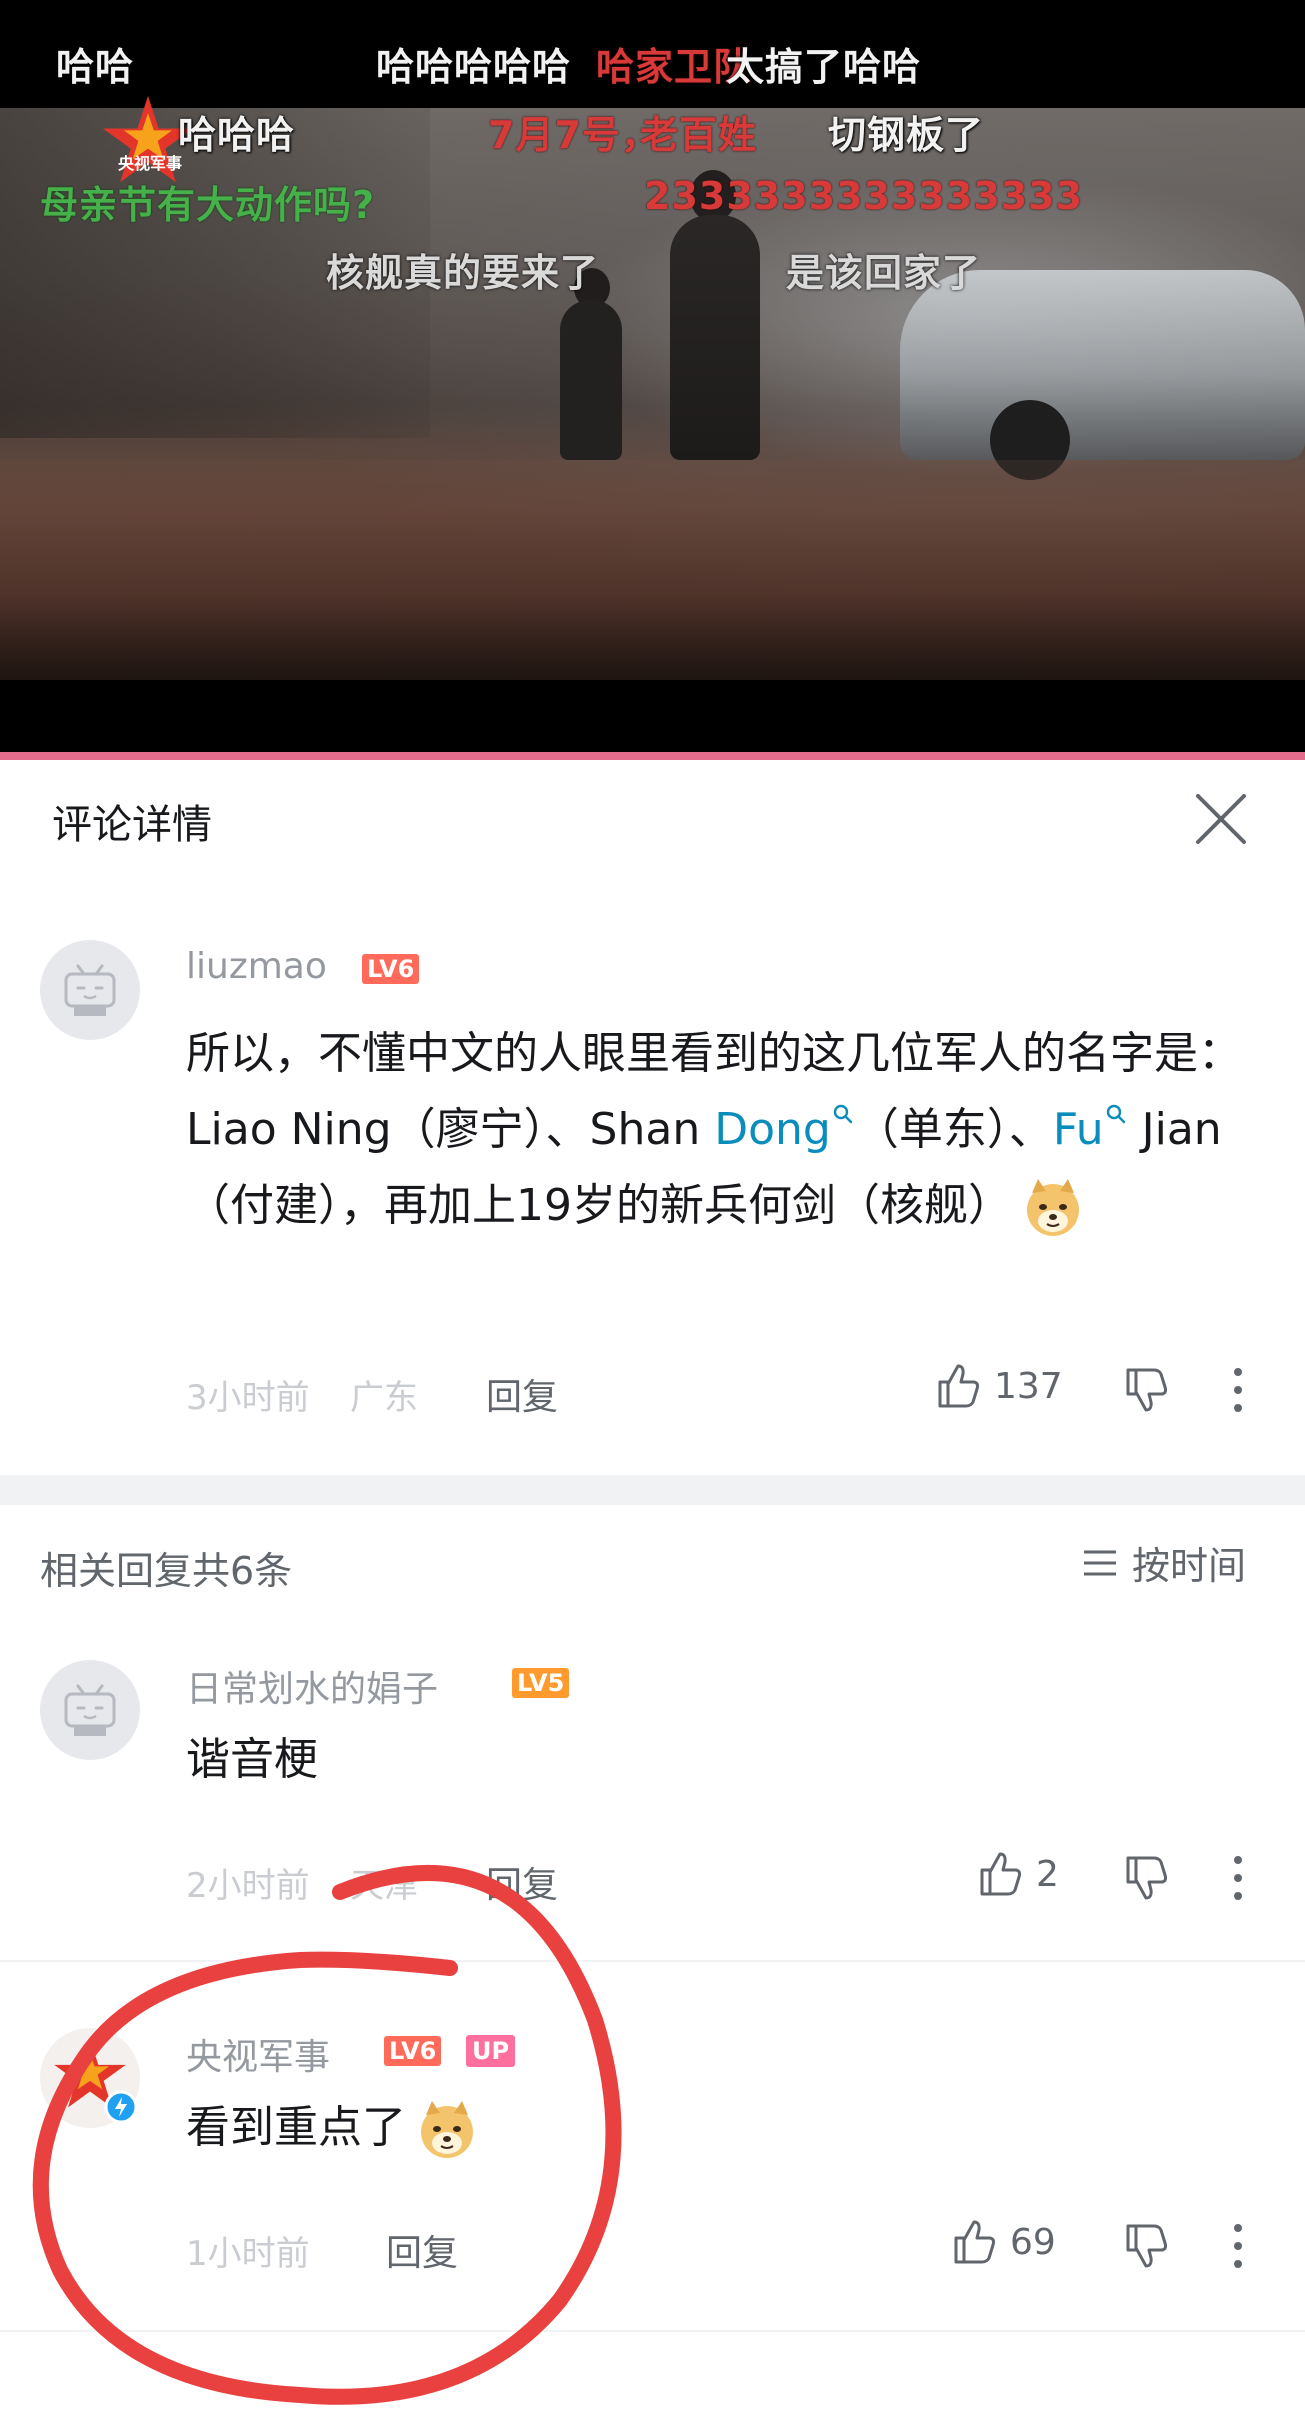 The width and height of the screenshot is (1305, 2412). I want to click on video-progress-bar, so click(652, 756).